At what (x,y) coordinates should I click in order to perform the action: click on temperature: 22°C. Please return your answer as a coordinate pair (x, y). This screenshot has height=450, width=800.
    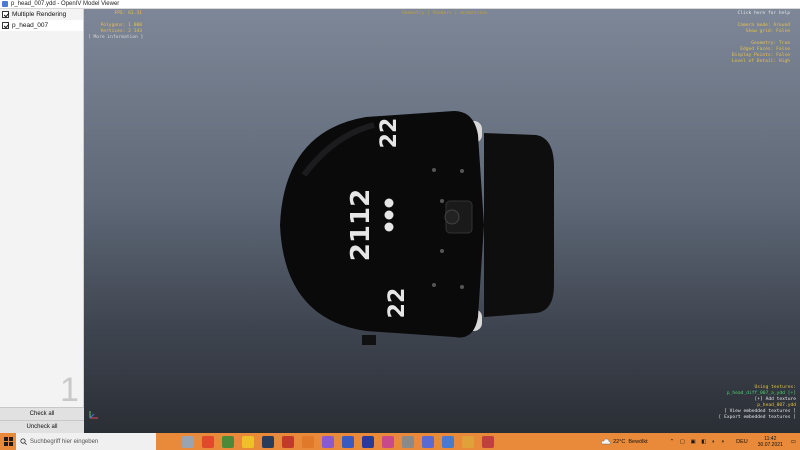
    Looking at the image, I should click on (619, 441).